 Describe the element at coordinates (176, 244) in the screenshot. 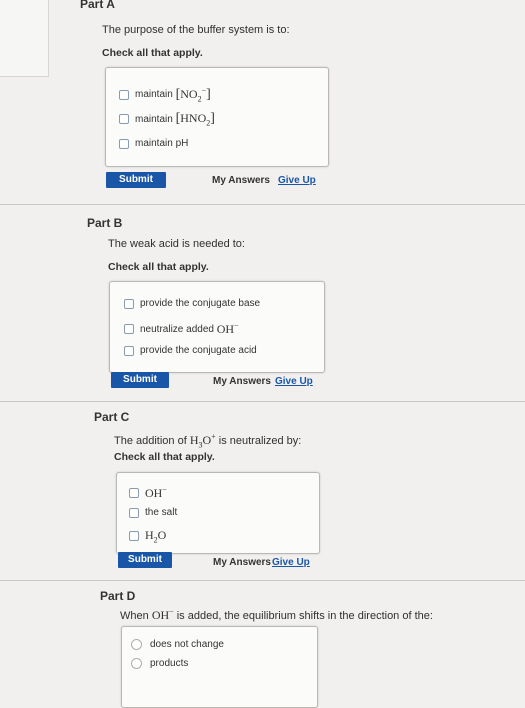

I see `part-b-prompt: The weak acid is needed to:` at that location.